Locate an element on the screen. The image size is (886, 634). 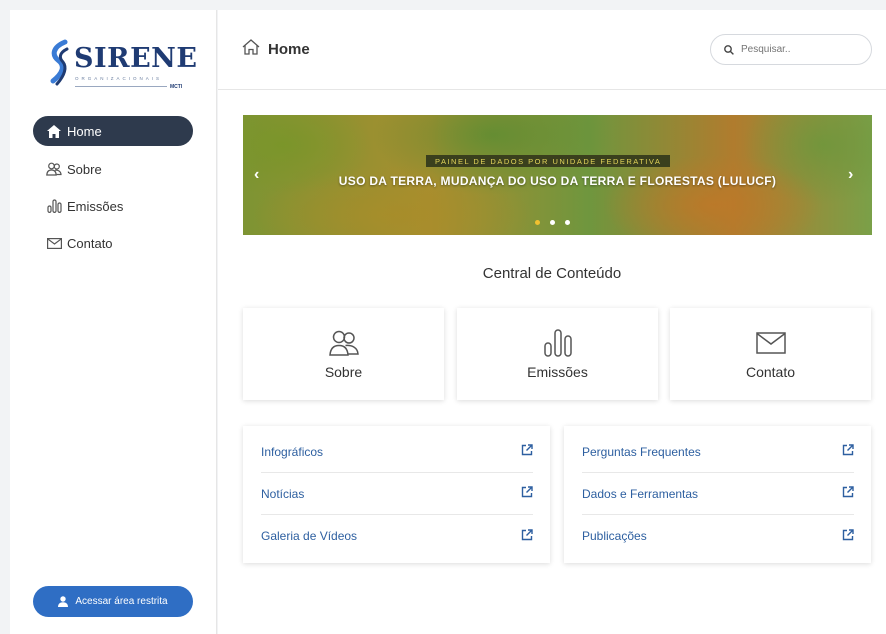
card-label: Contato is located at coordinates (770, 372).